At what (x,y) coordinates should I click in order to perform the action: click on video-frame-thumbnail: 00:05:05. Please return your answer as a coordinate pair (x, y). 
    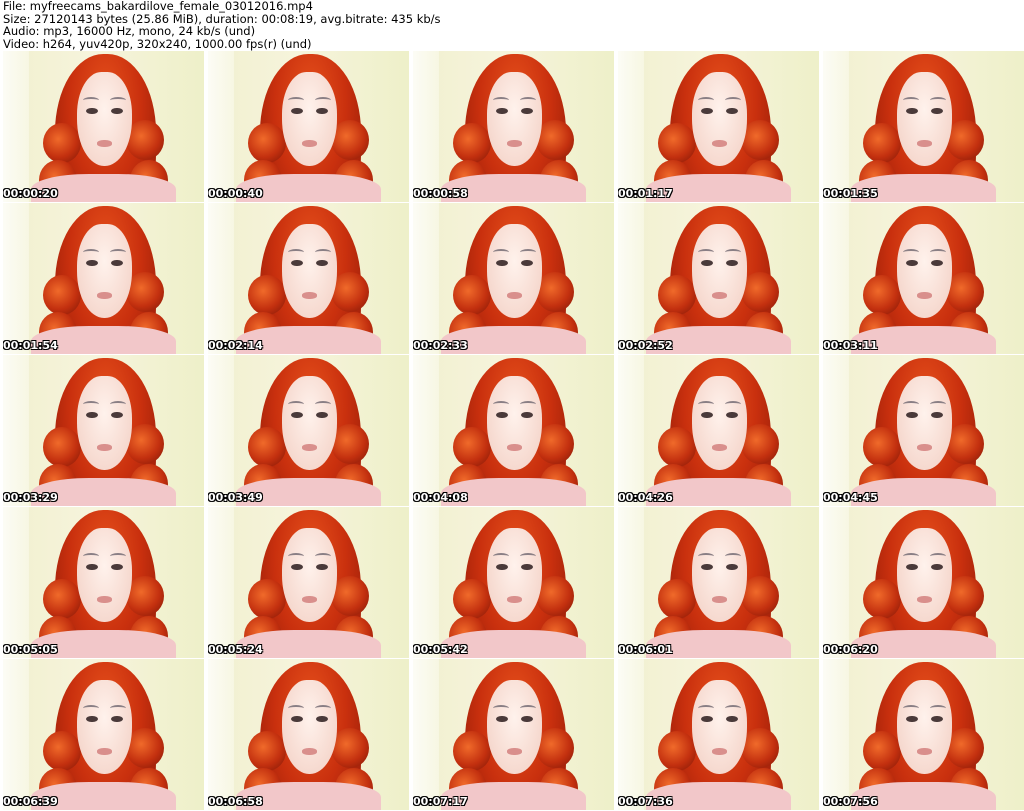
    Looking at the image, I should click on (103, 582).